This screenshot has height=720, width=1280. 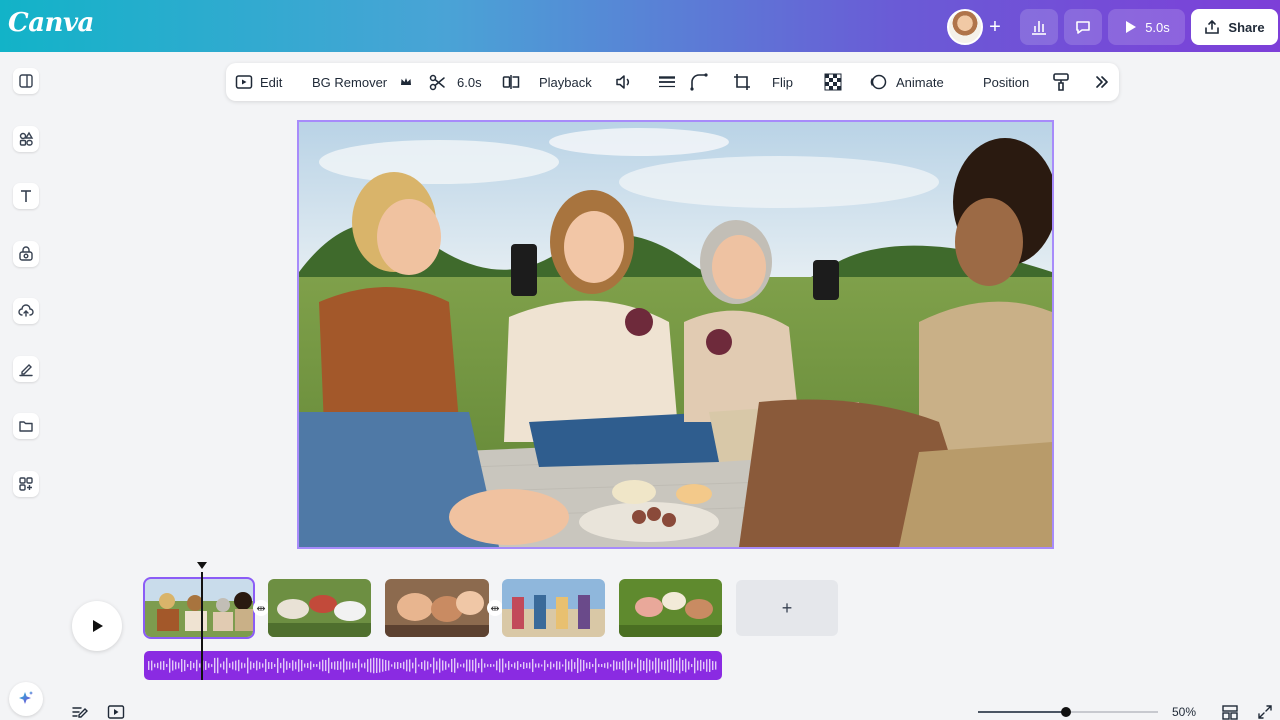 I want to click on border-style-icon, so click(x=667, y=82).